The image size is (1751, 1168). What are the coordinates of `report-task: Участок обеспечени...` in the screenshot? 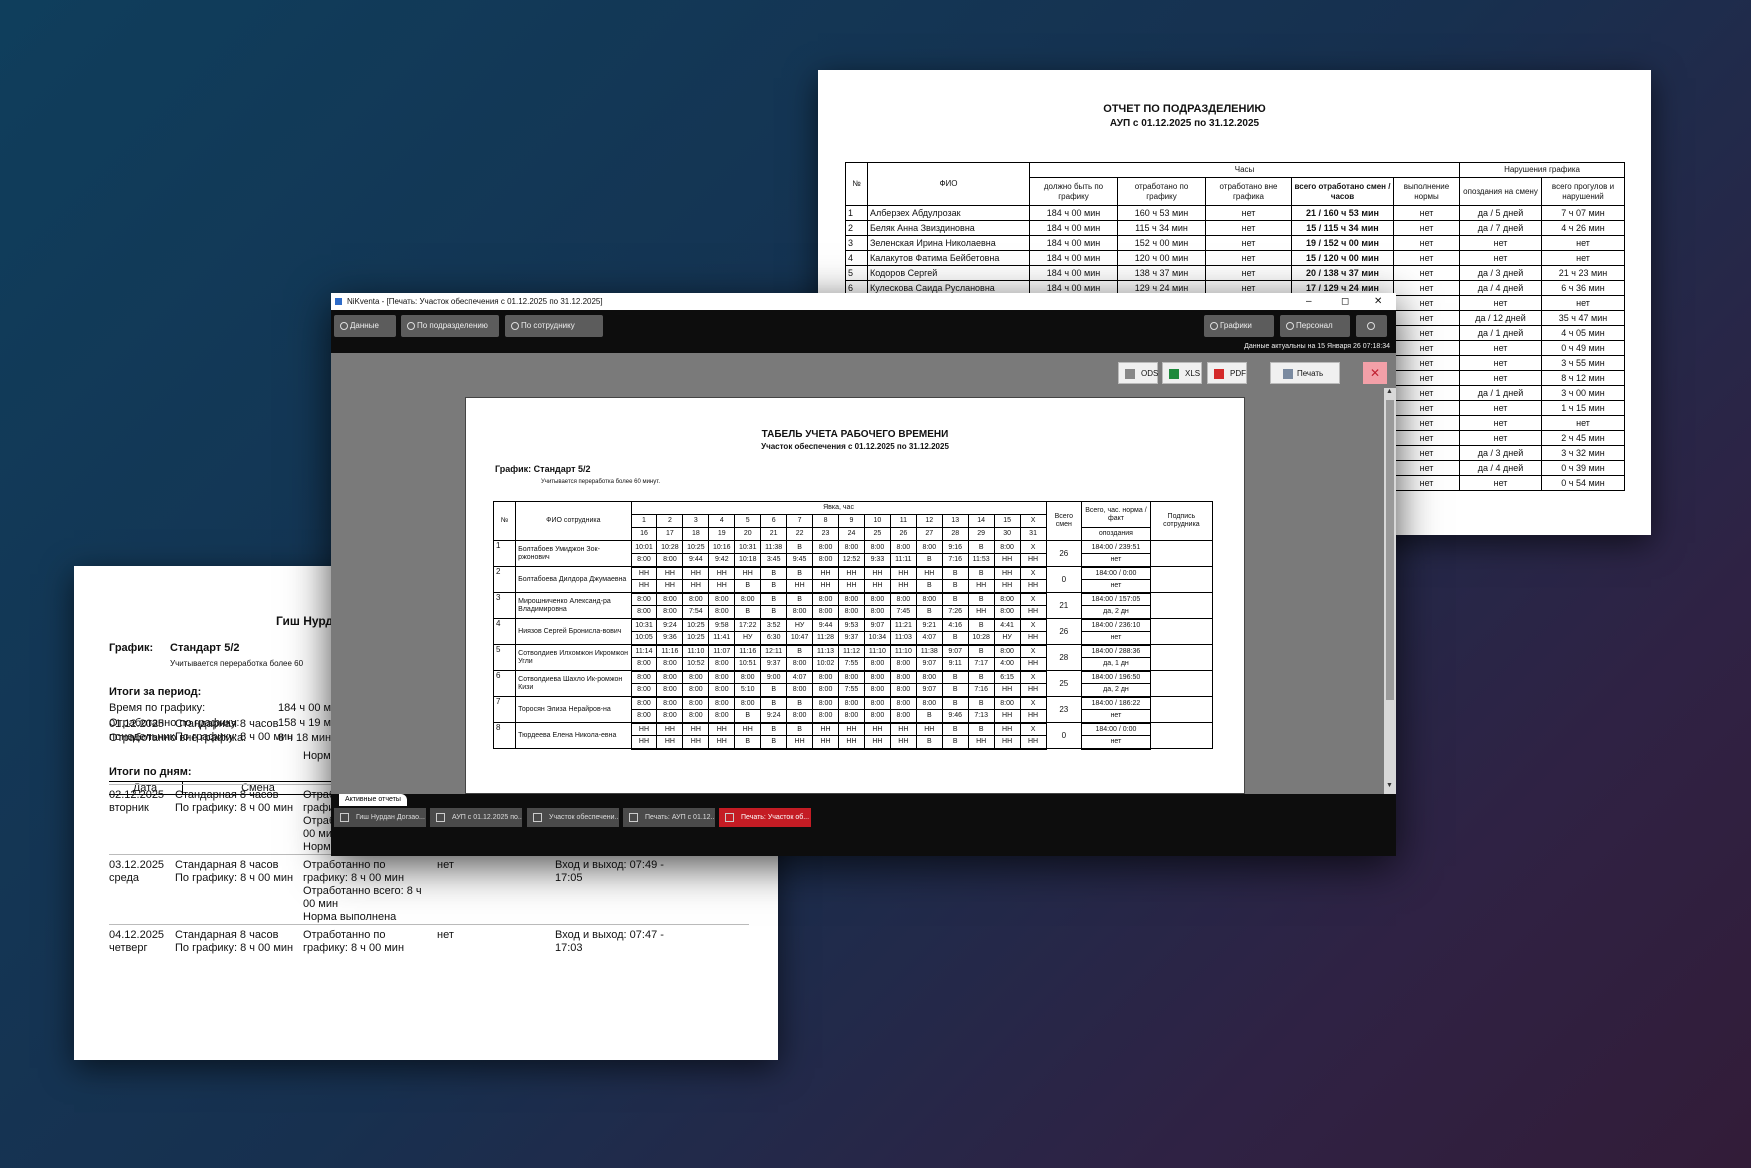 It's located at (573, 817).